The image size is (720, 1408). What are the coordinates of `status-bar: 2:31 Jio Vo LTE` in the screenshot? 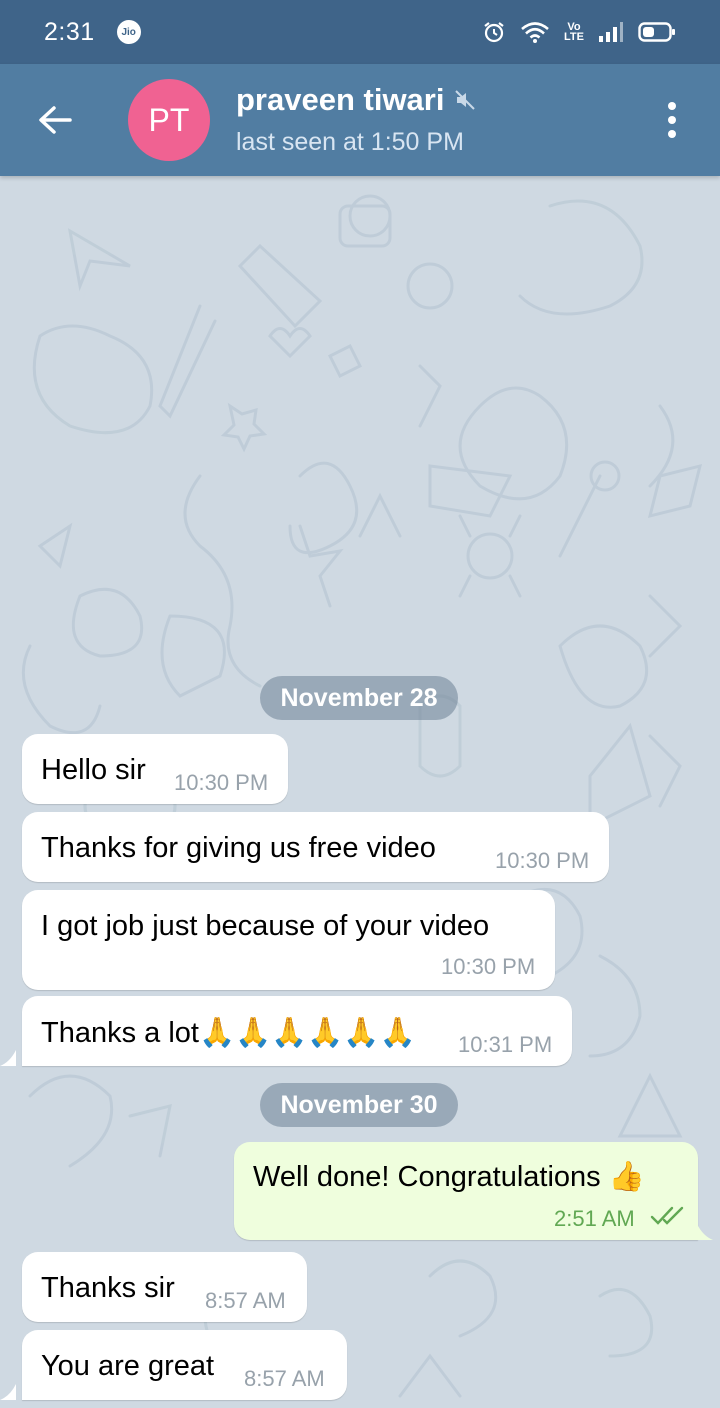 It's located at (360, 32).